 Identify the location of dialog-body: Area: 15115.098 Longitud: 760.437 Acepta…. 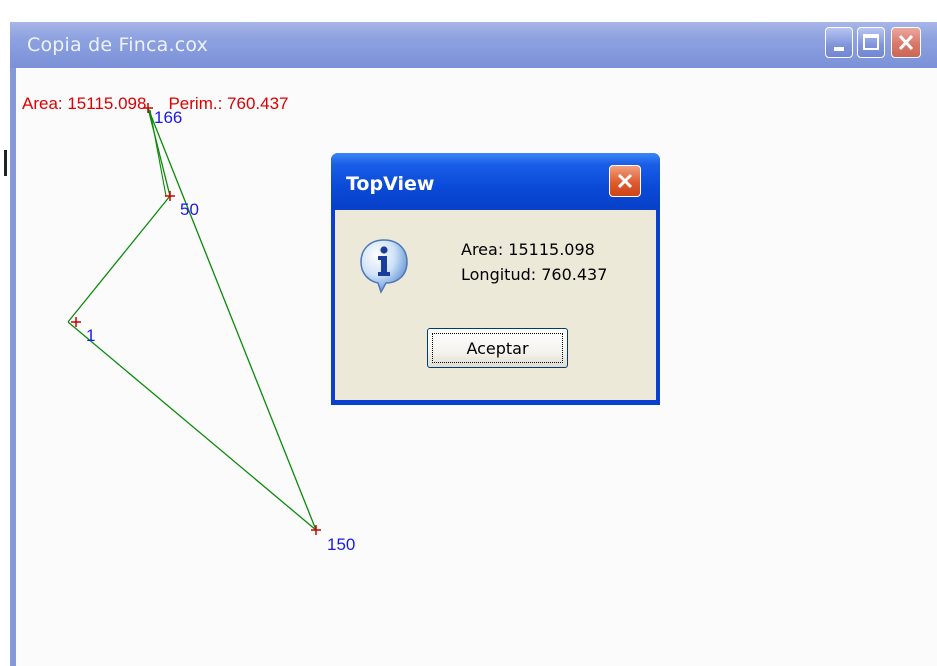
(495, 305).